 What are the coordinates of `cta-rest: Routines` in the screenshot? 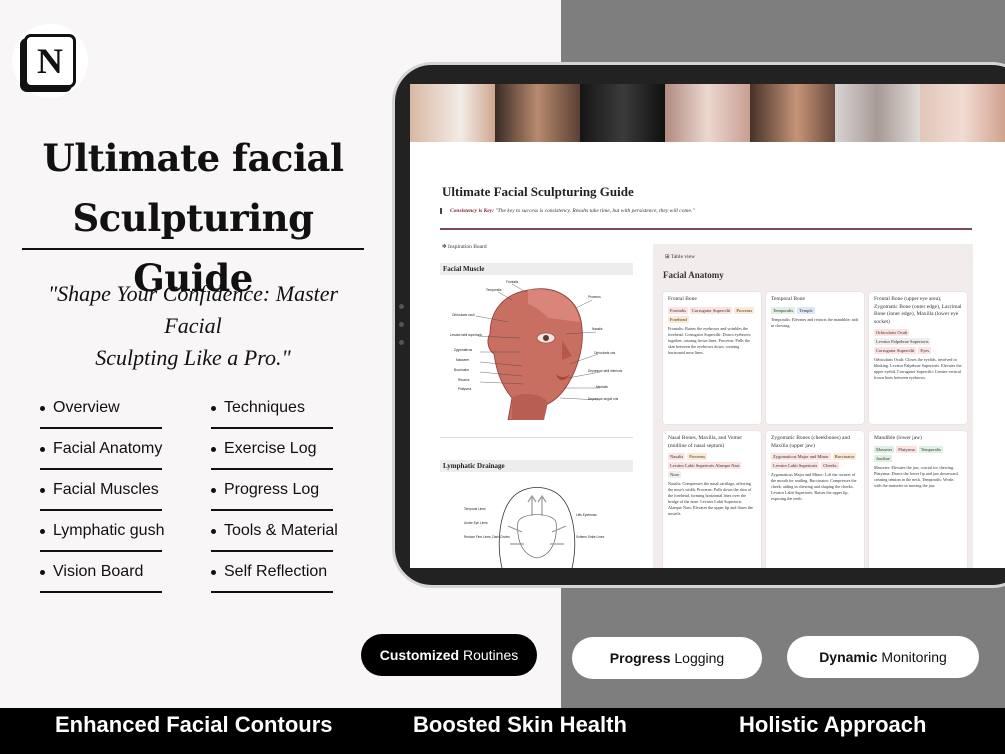 It's located at (489, 655).